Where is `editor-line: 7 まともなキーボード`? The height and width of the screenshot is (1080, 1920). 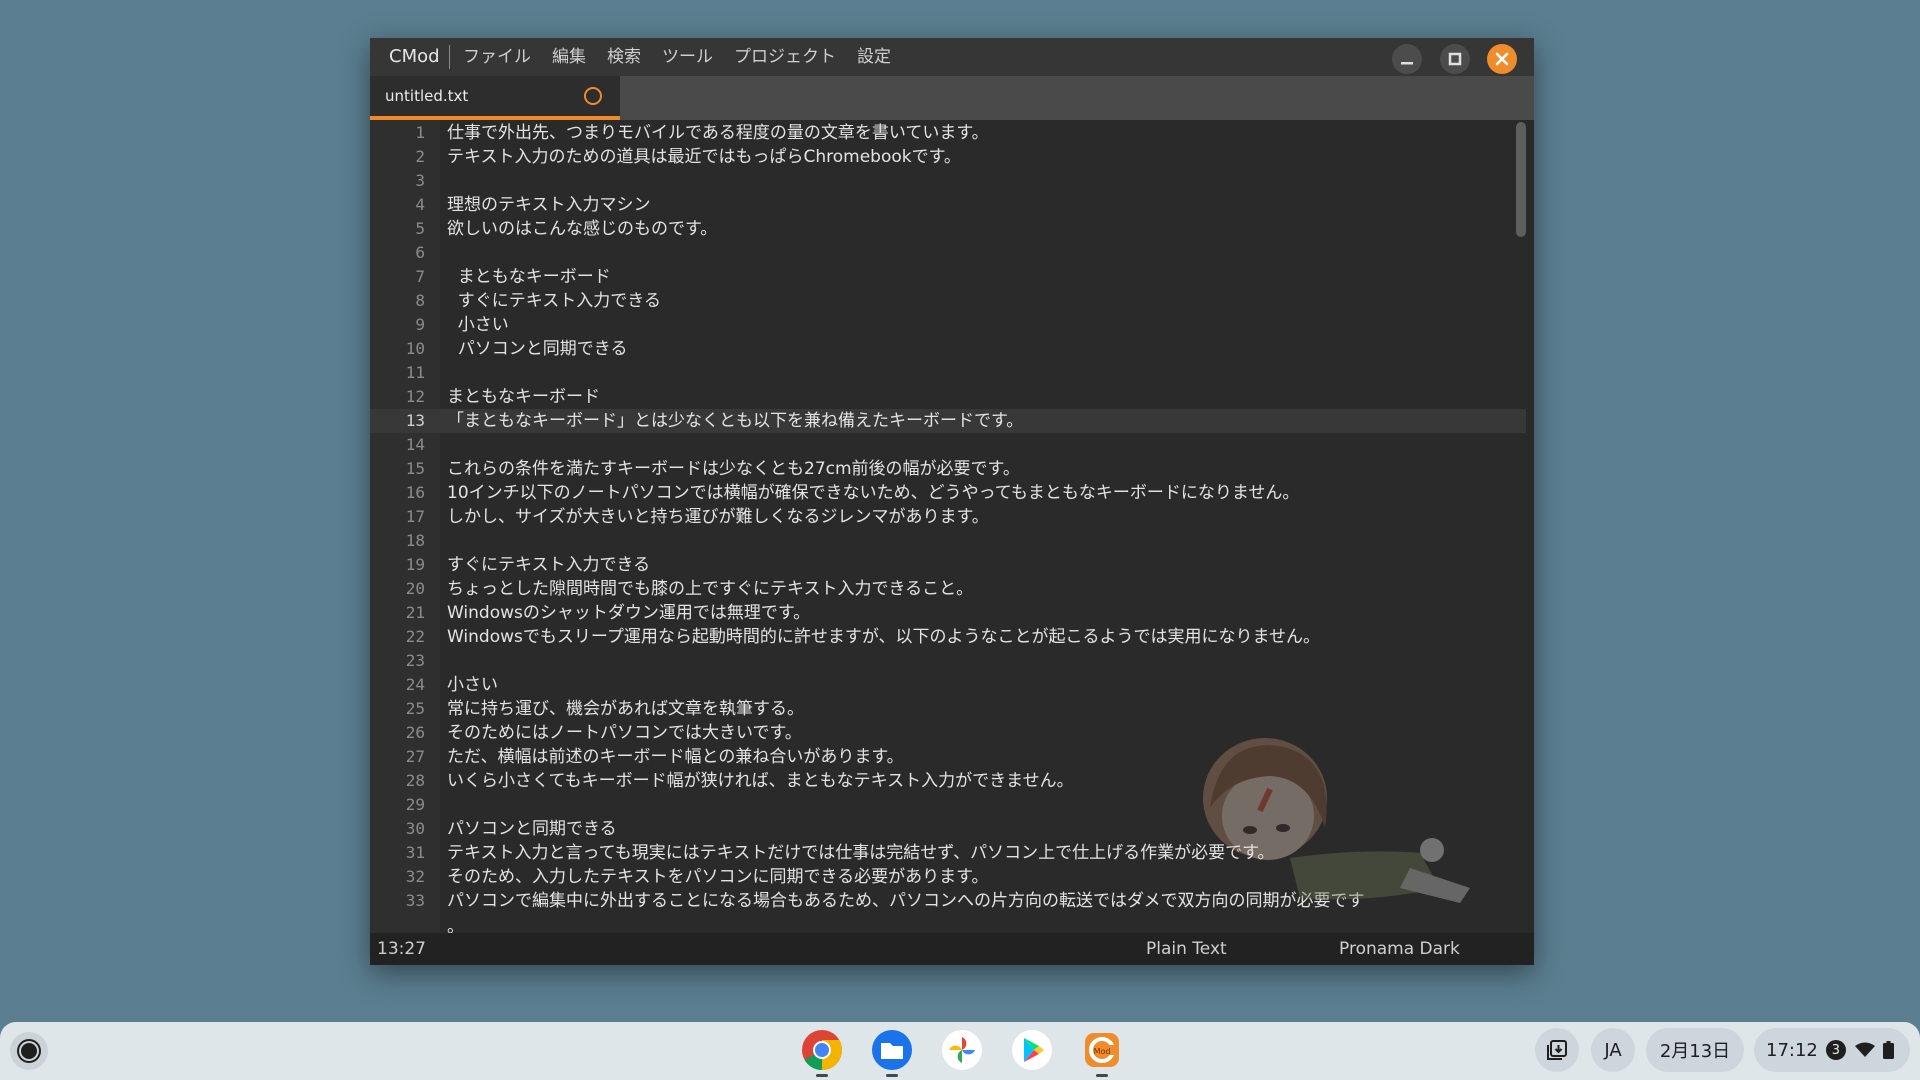
editor-line: 7 まともなキーボード is located at coordinates (948, 277).